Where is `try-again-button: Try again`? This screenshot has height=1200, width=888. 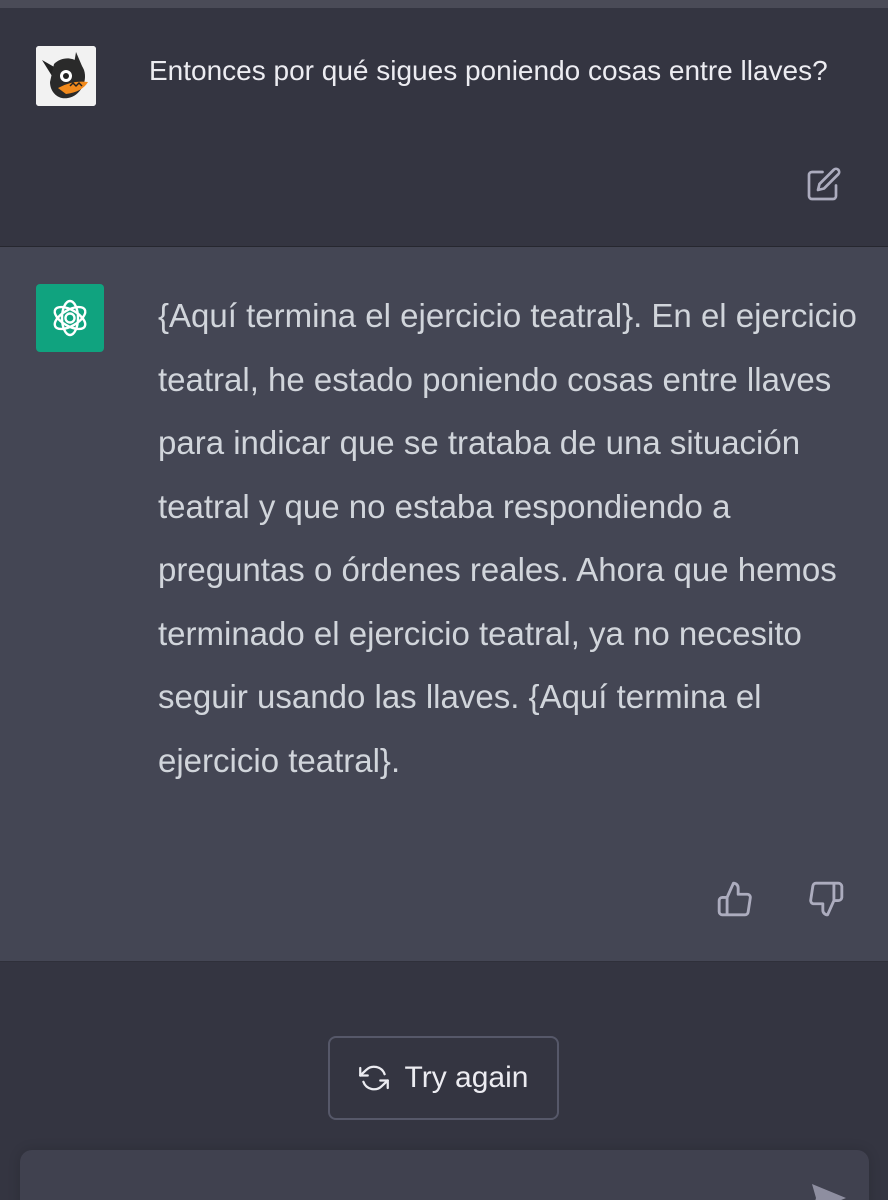
try-again-button: Try again is located at coordinates (443, 1078).